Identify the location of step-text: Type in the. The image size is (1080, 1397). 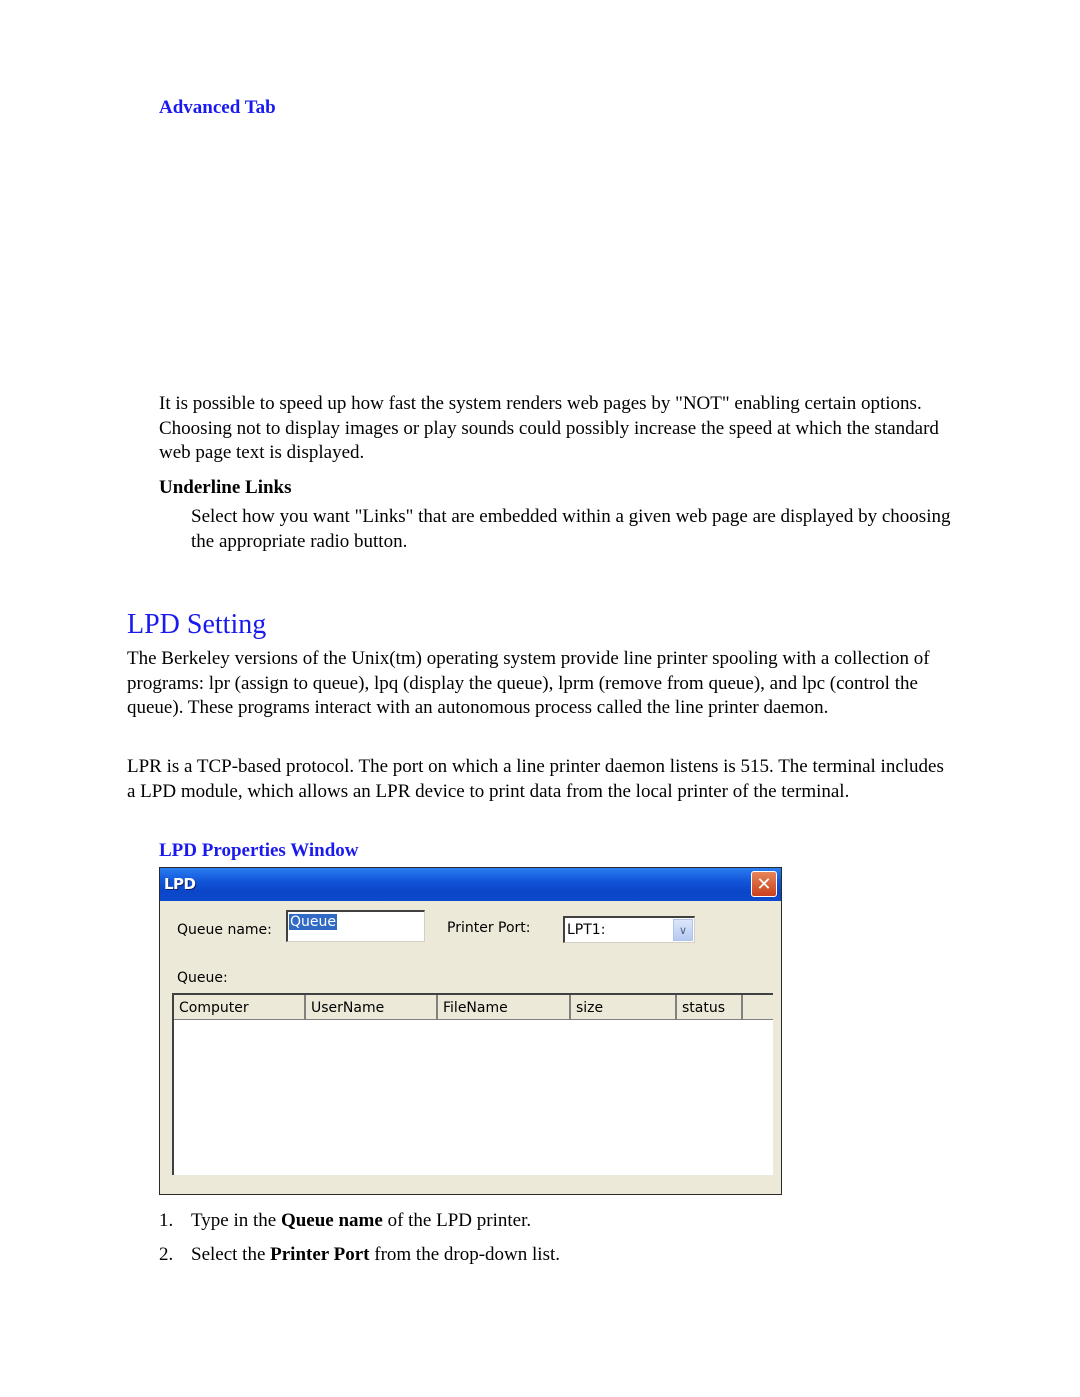
(236, 1220).